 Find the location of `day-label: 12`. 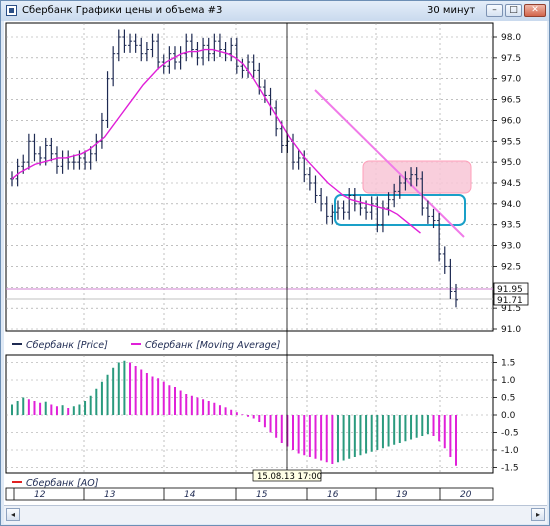

day-label: 12 is located at coordinates (40, 495).